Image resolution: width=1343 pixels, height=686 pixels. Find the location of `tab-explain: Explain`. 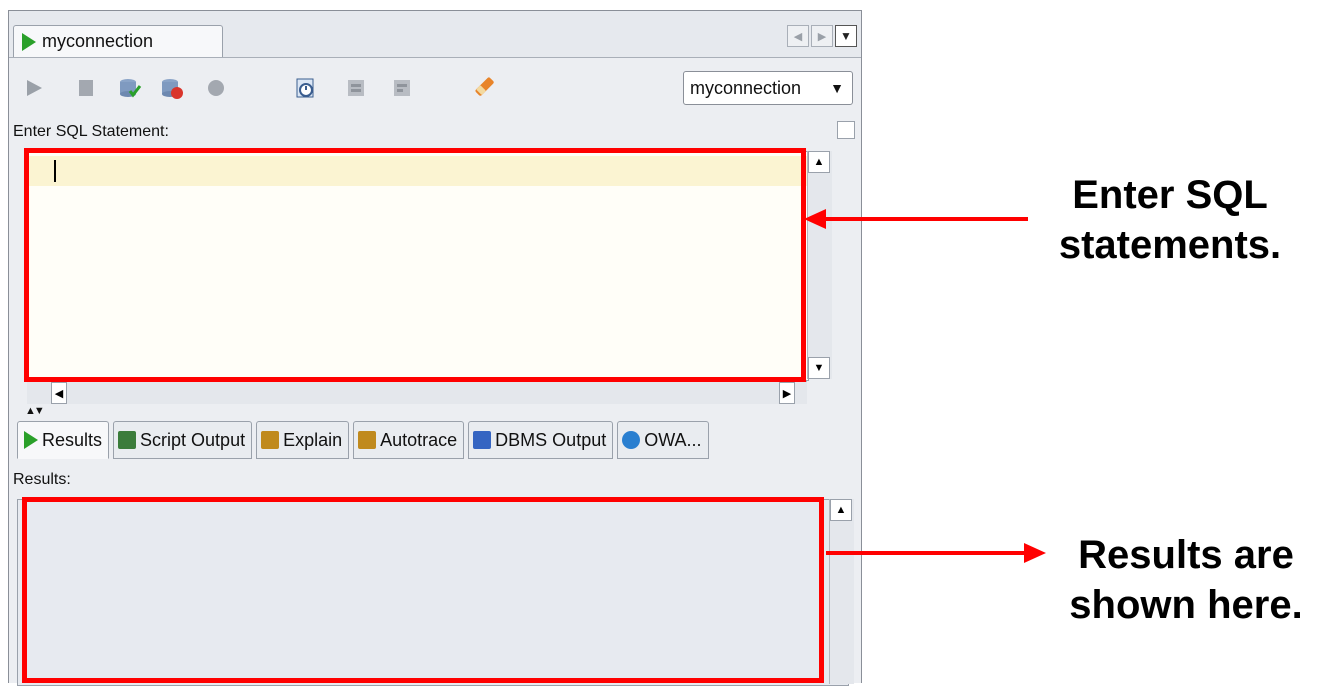

tab-explain: Explain is located at coordinates (303, 440).